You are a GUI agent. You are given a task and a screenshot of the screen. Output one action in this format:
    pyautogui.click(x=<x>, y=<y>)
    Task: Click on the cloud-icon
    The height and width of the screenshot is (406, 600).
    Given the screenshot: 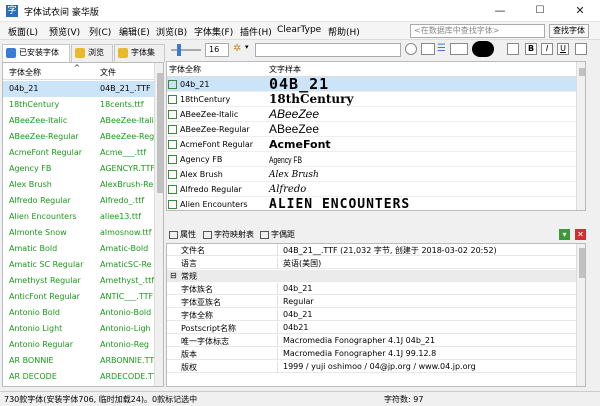 What is the action you would take?
    pyautogui.click(x=483, y=49)
    